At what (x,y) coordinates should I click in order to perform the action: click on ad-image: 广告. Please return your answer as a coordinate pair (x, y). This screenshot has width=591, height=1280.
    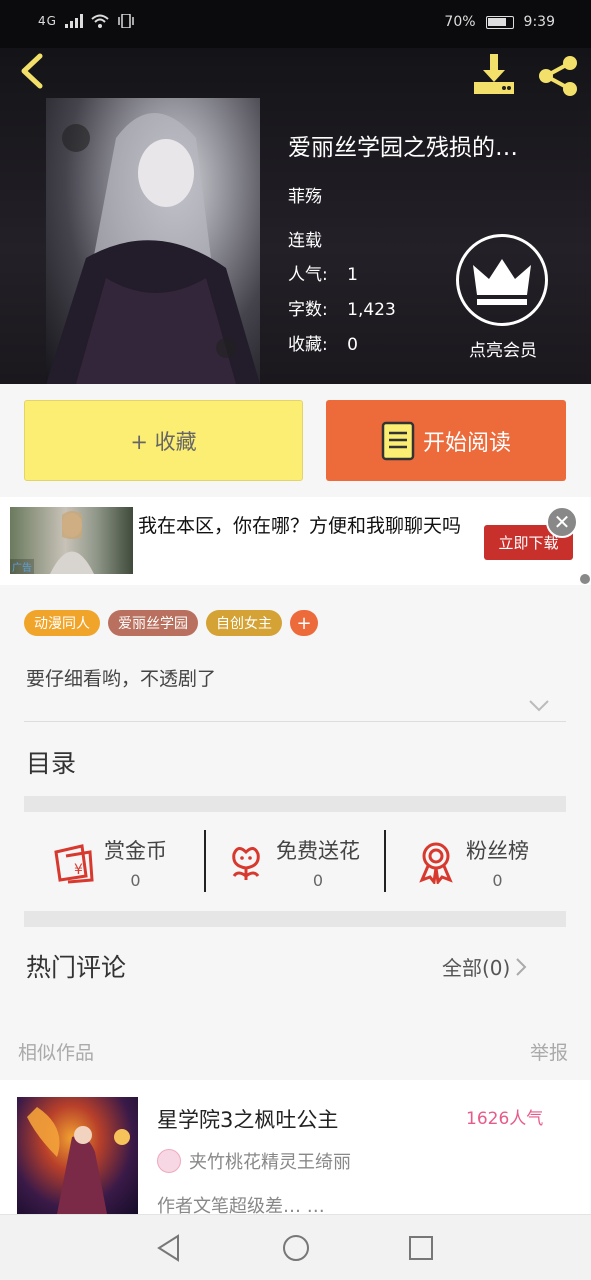
    Looking at the image, I should click on (71, 540).